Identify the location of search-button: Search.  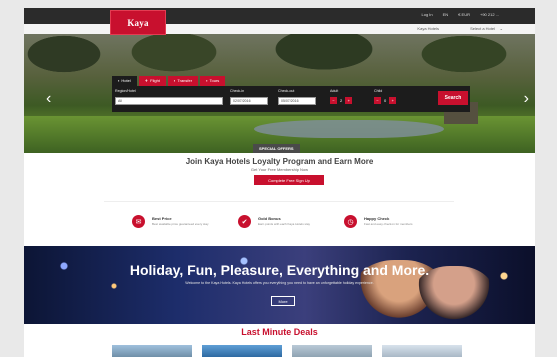
(453, 98).